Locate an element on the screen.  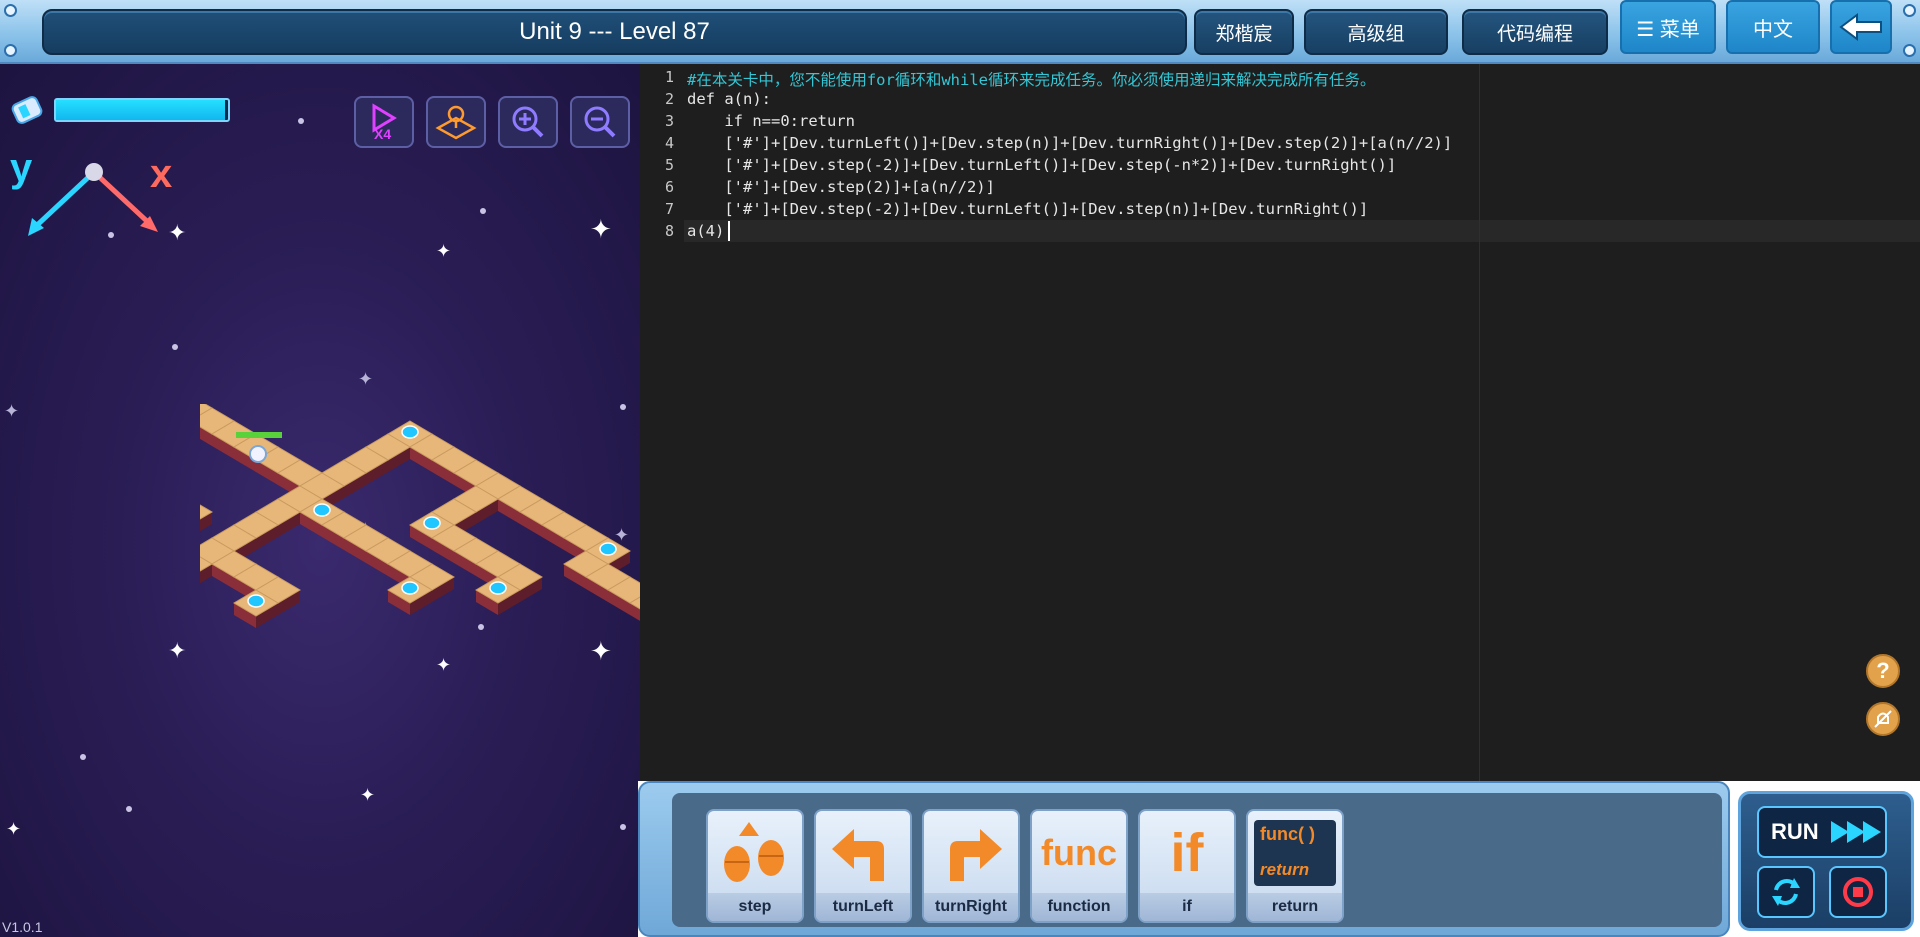
run-label: RUN is located at coordinates (1795, 831).